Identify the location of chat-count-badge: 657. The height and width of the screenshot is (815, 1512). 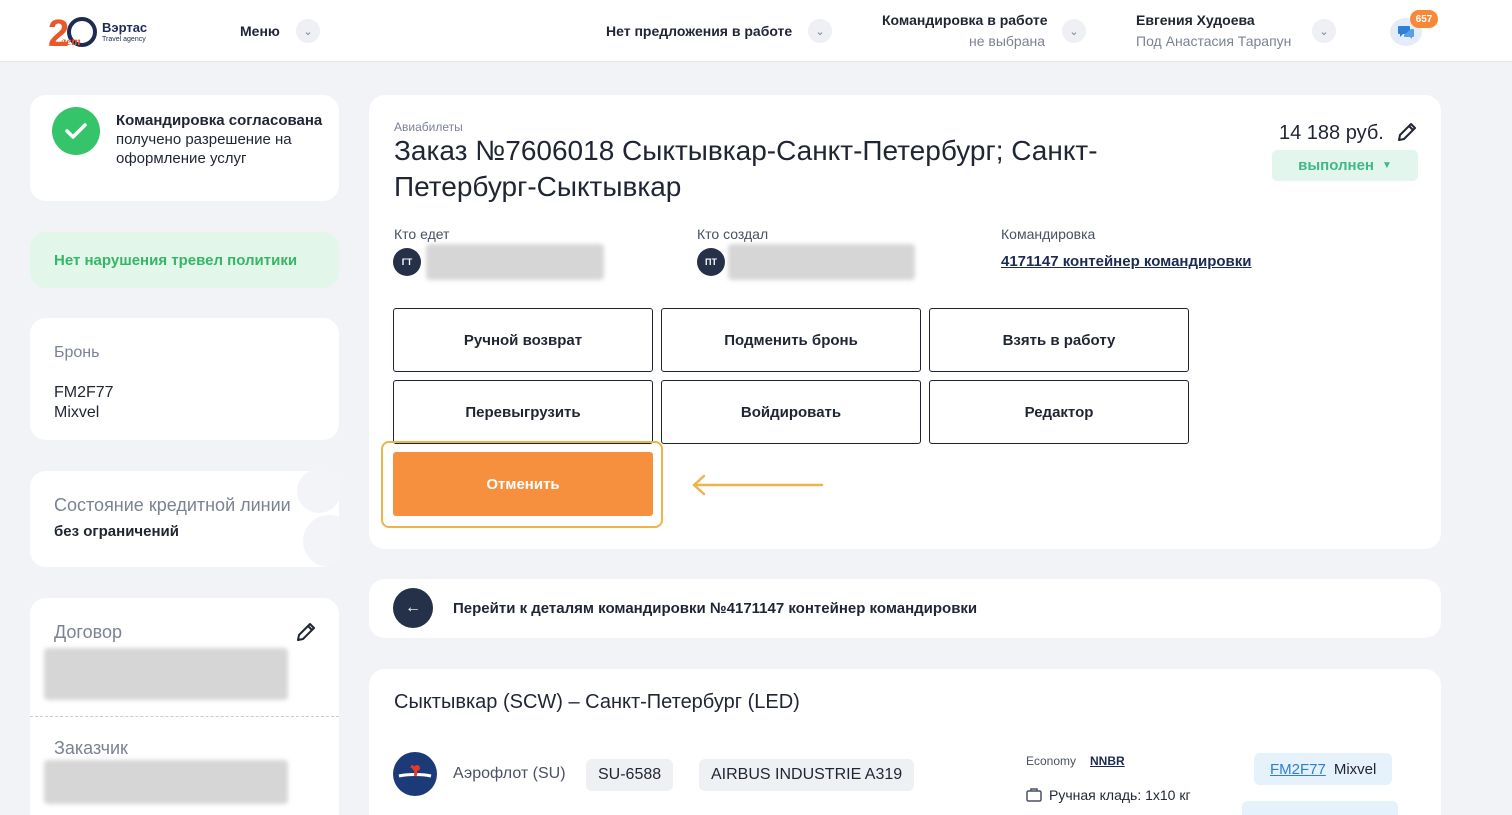
(1424, 19).